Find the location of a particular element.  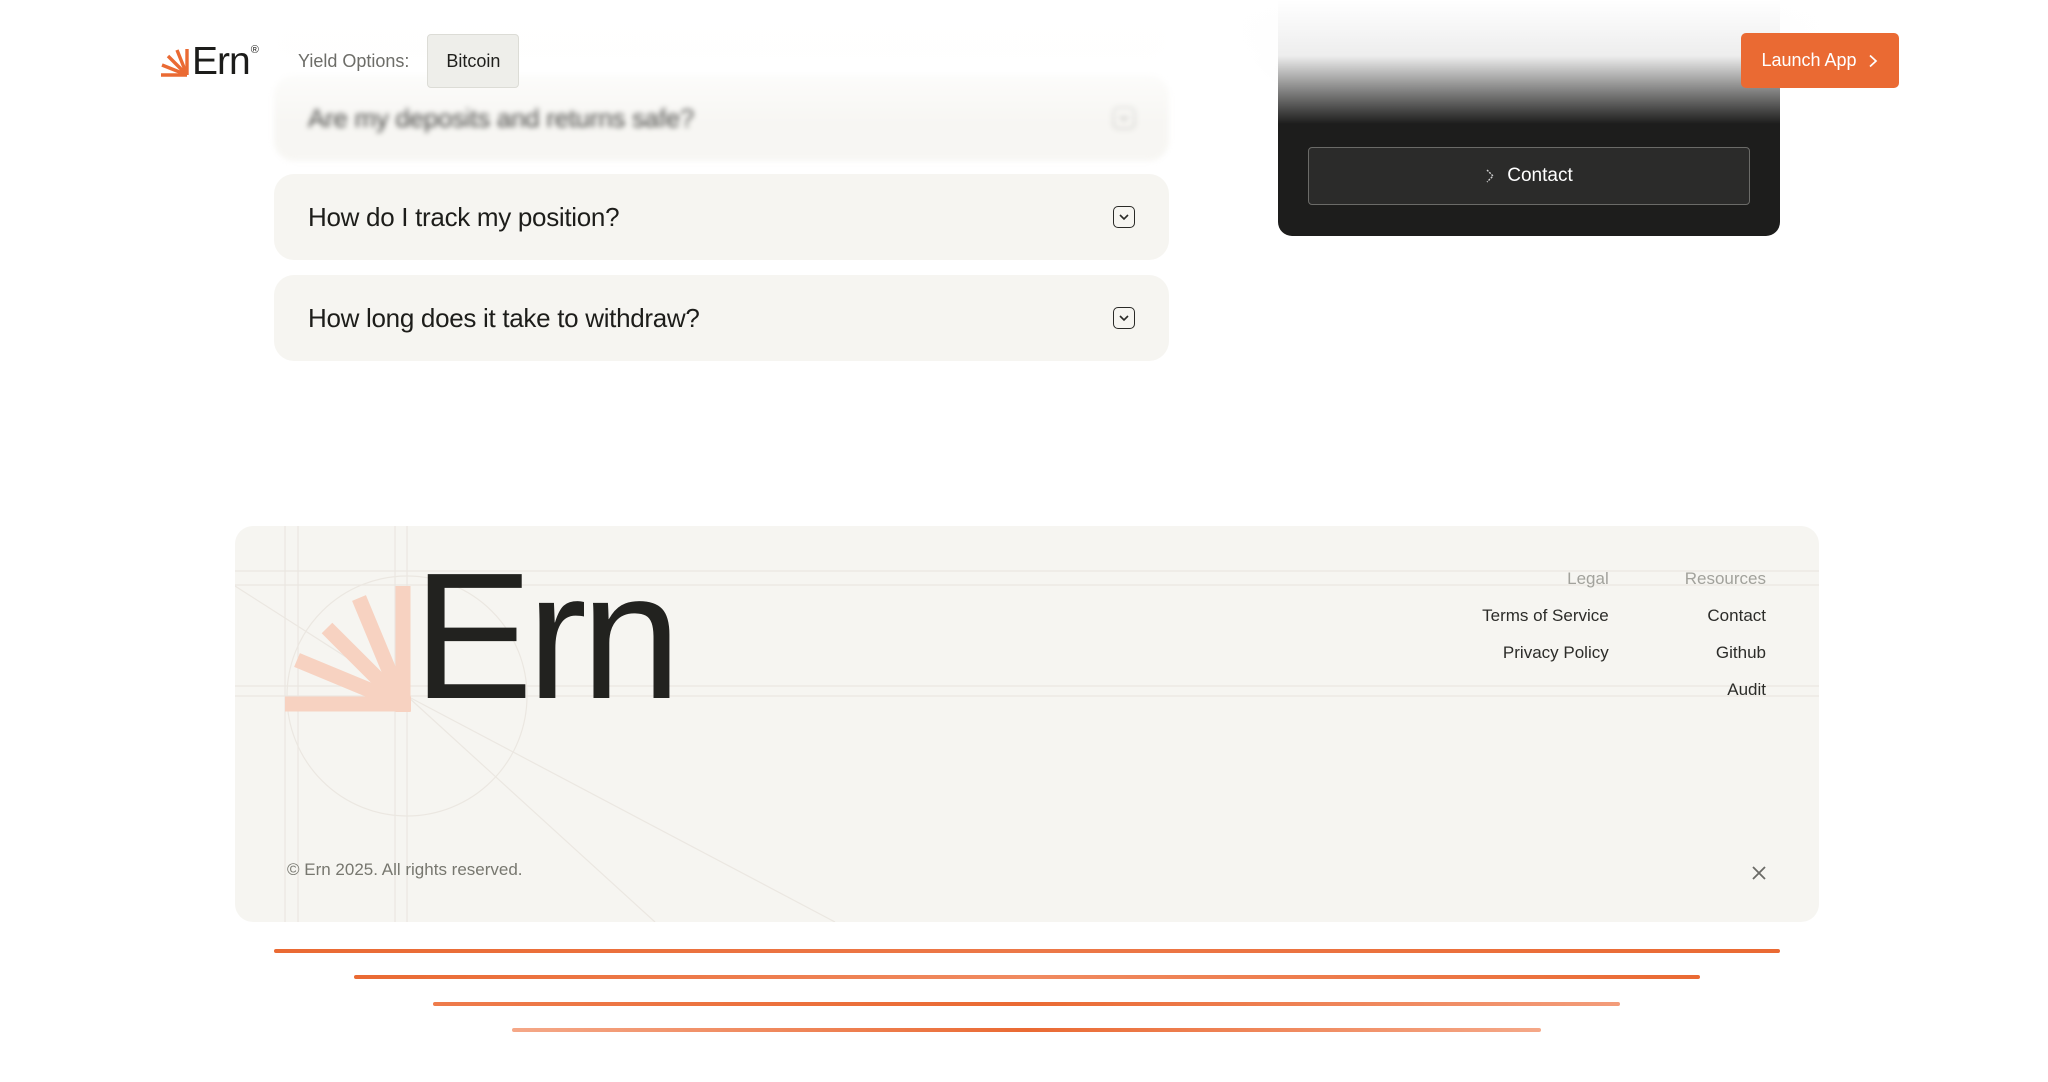

faq-question: How long does it take to withdraw? is located at coordinates (504, 317).